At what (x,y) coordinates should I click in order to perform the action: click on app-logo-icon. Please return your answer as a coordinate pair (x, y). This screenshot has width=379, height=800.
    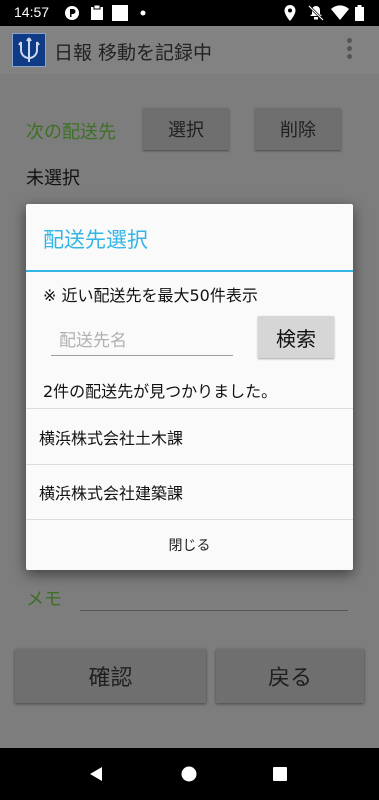
    Looking at the image, I should click on (29, 50).